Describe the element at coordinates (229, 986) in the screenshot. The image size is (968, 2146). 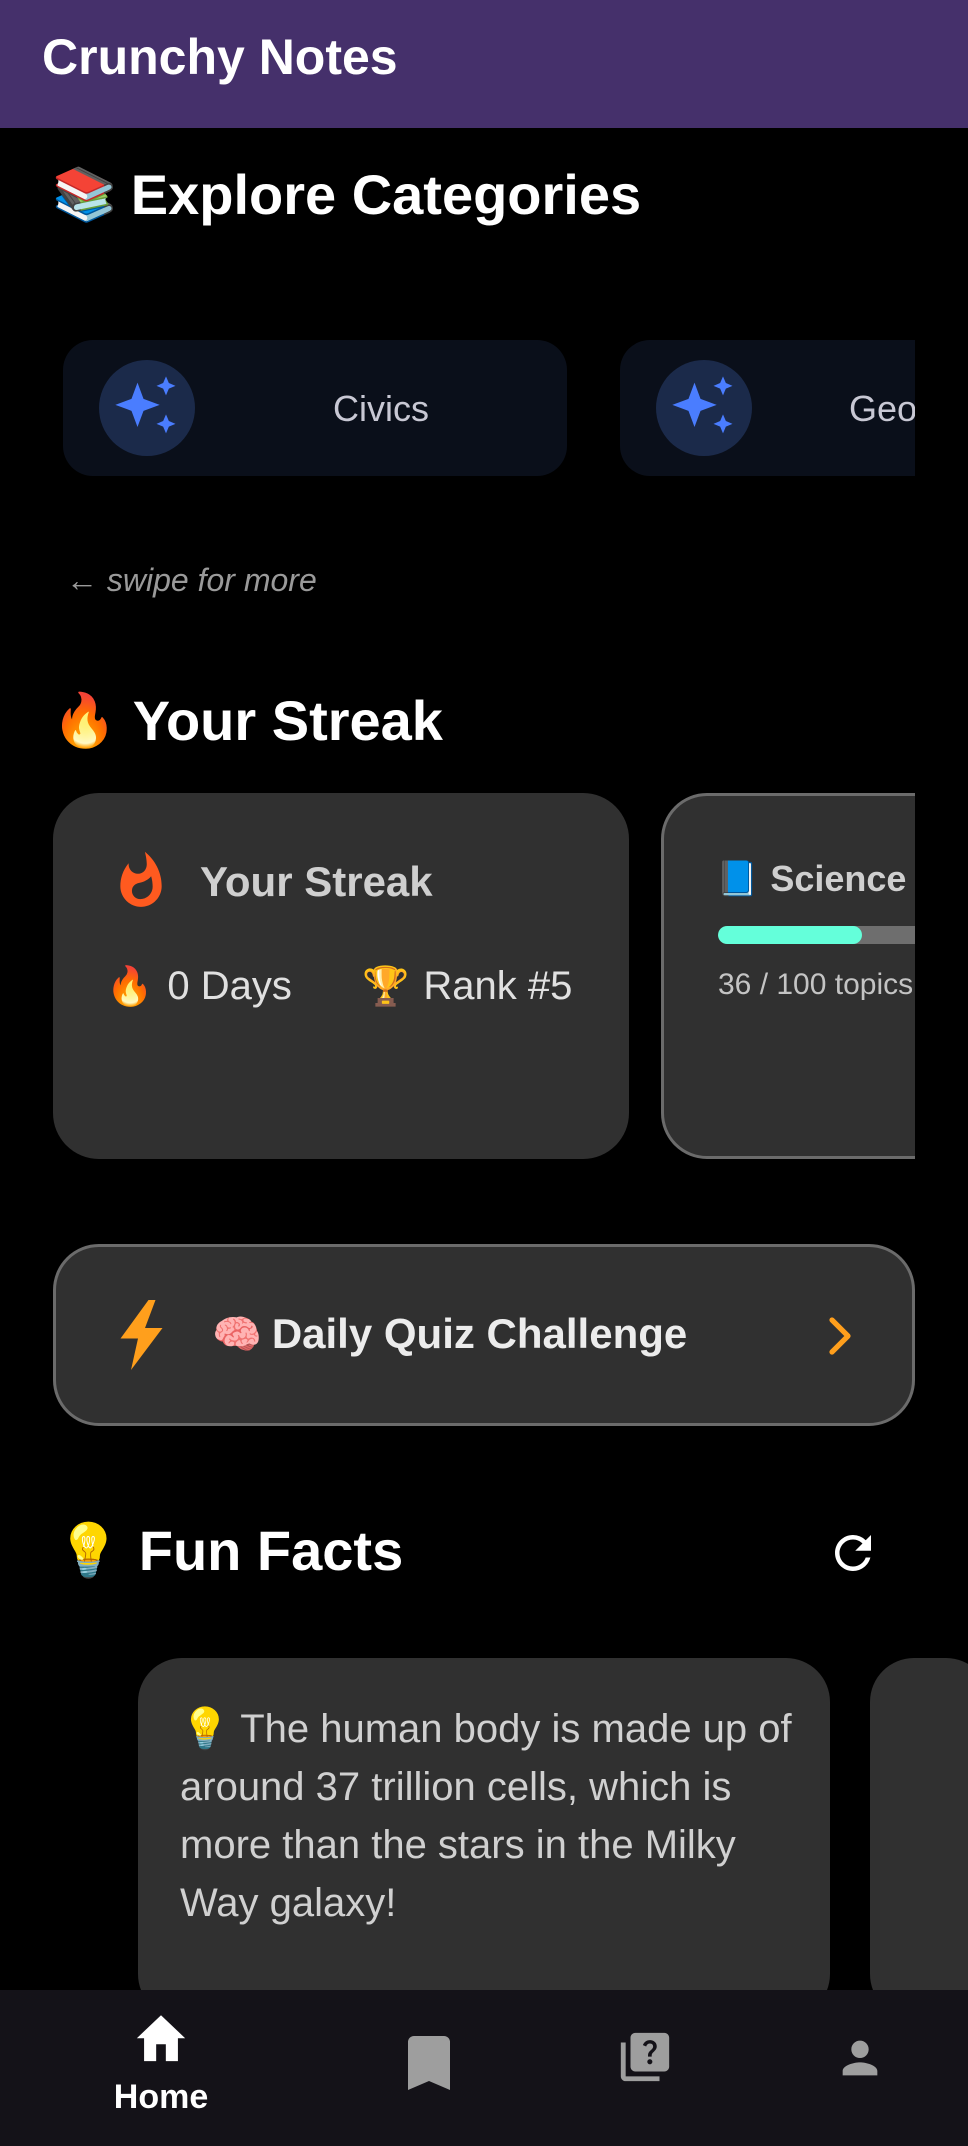
I see `streak-days-value: 0 Days` at that location.